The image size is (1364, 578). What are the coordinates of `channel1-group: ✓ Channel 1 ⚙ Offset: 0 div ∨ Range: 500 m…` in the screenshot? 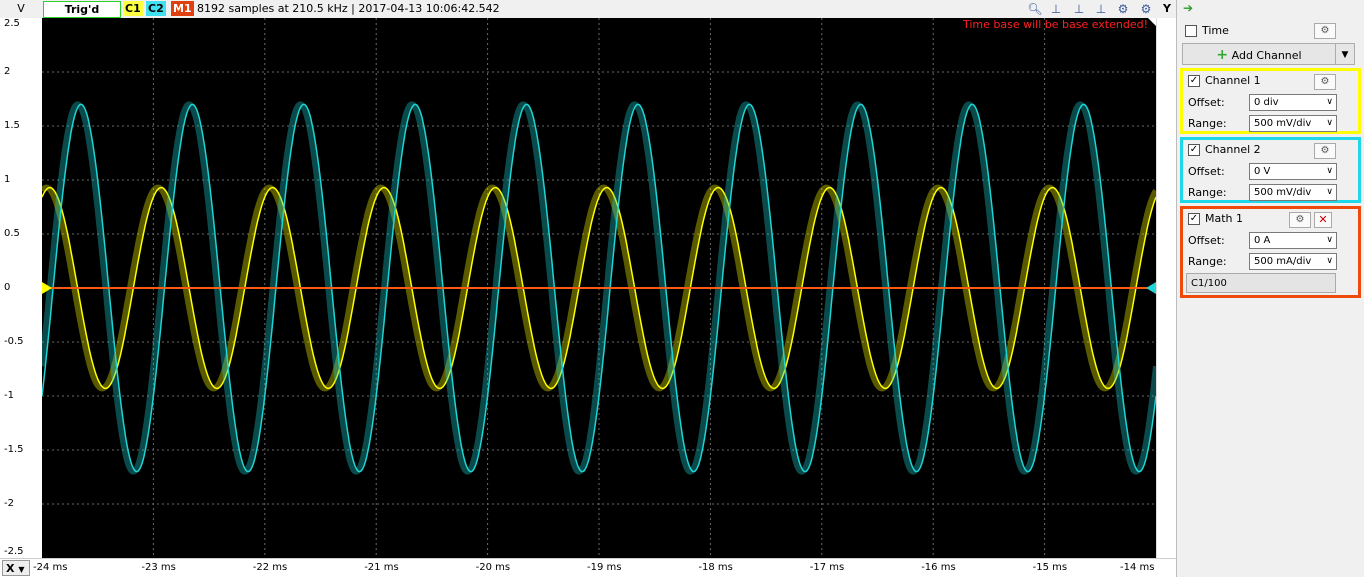 It's located at (1270, 101).